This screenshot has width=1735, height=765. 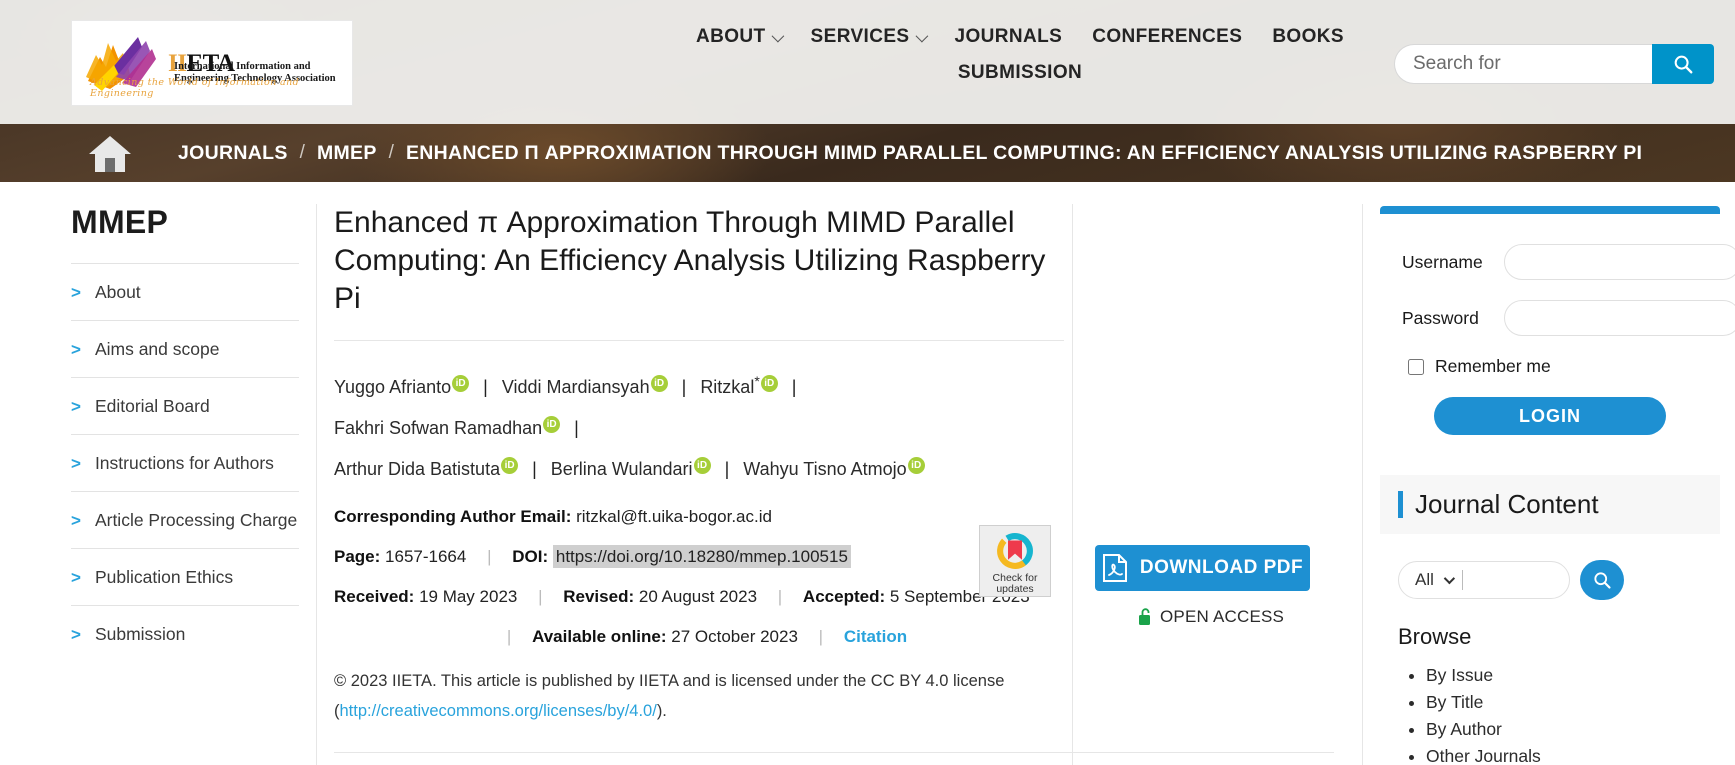 I want to click on nav-label: SUBMISSION, so click(x=1020, y=72).